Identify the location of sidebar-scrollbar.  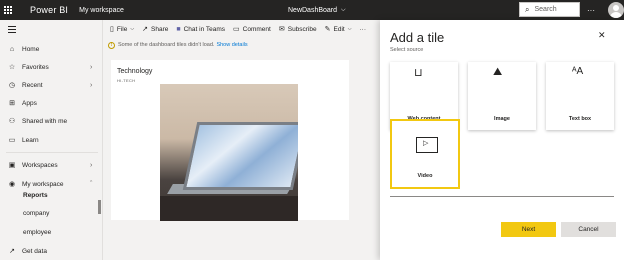
(99, 207).